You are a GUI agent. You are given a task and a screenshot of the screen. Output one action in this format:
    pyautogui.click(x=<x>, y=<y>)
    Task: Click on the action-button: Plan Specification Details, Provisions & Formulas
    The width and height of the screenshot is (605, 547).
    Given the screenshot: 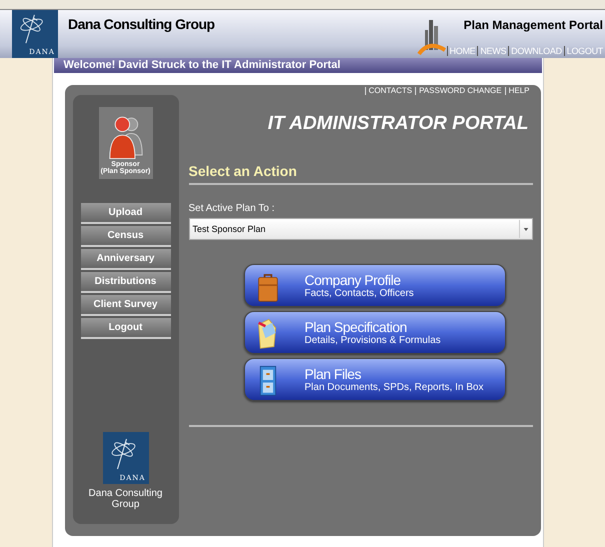 What is the action you would take?
    pyautogui.click(x=375, y=332)
    